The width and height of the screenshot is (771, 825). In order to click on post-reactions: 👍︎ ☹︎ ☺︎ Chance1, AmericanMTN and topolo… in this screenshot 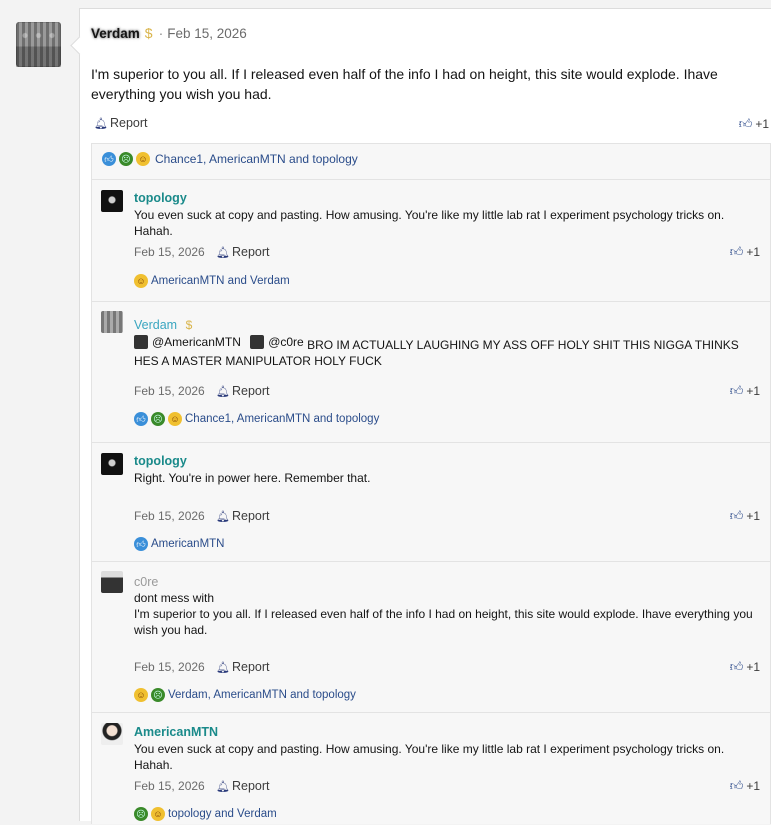, I will do `click(230, 159)`.